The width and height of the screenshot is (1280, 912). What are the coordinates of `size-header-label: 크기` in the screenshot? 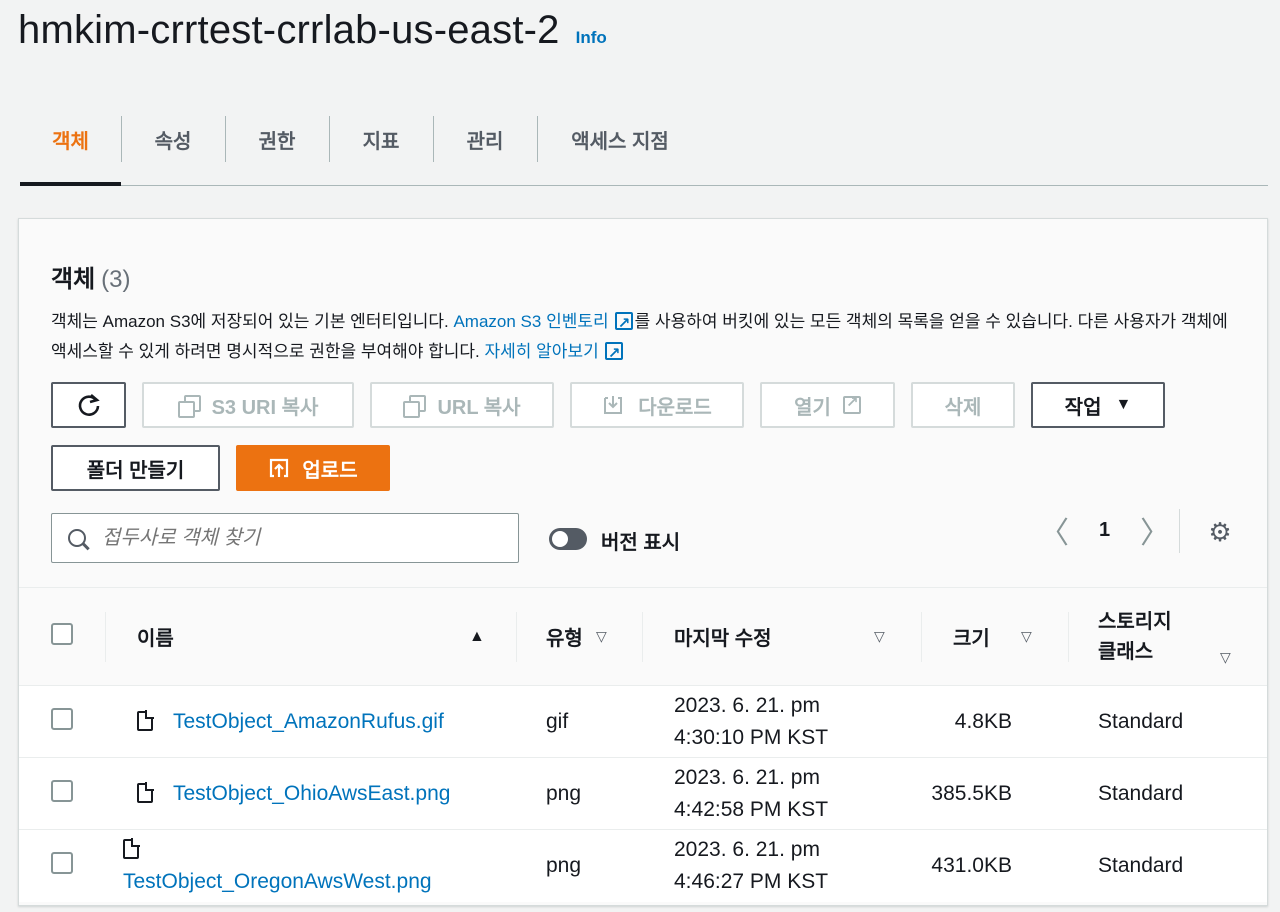 It's located at (971, 639).